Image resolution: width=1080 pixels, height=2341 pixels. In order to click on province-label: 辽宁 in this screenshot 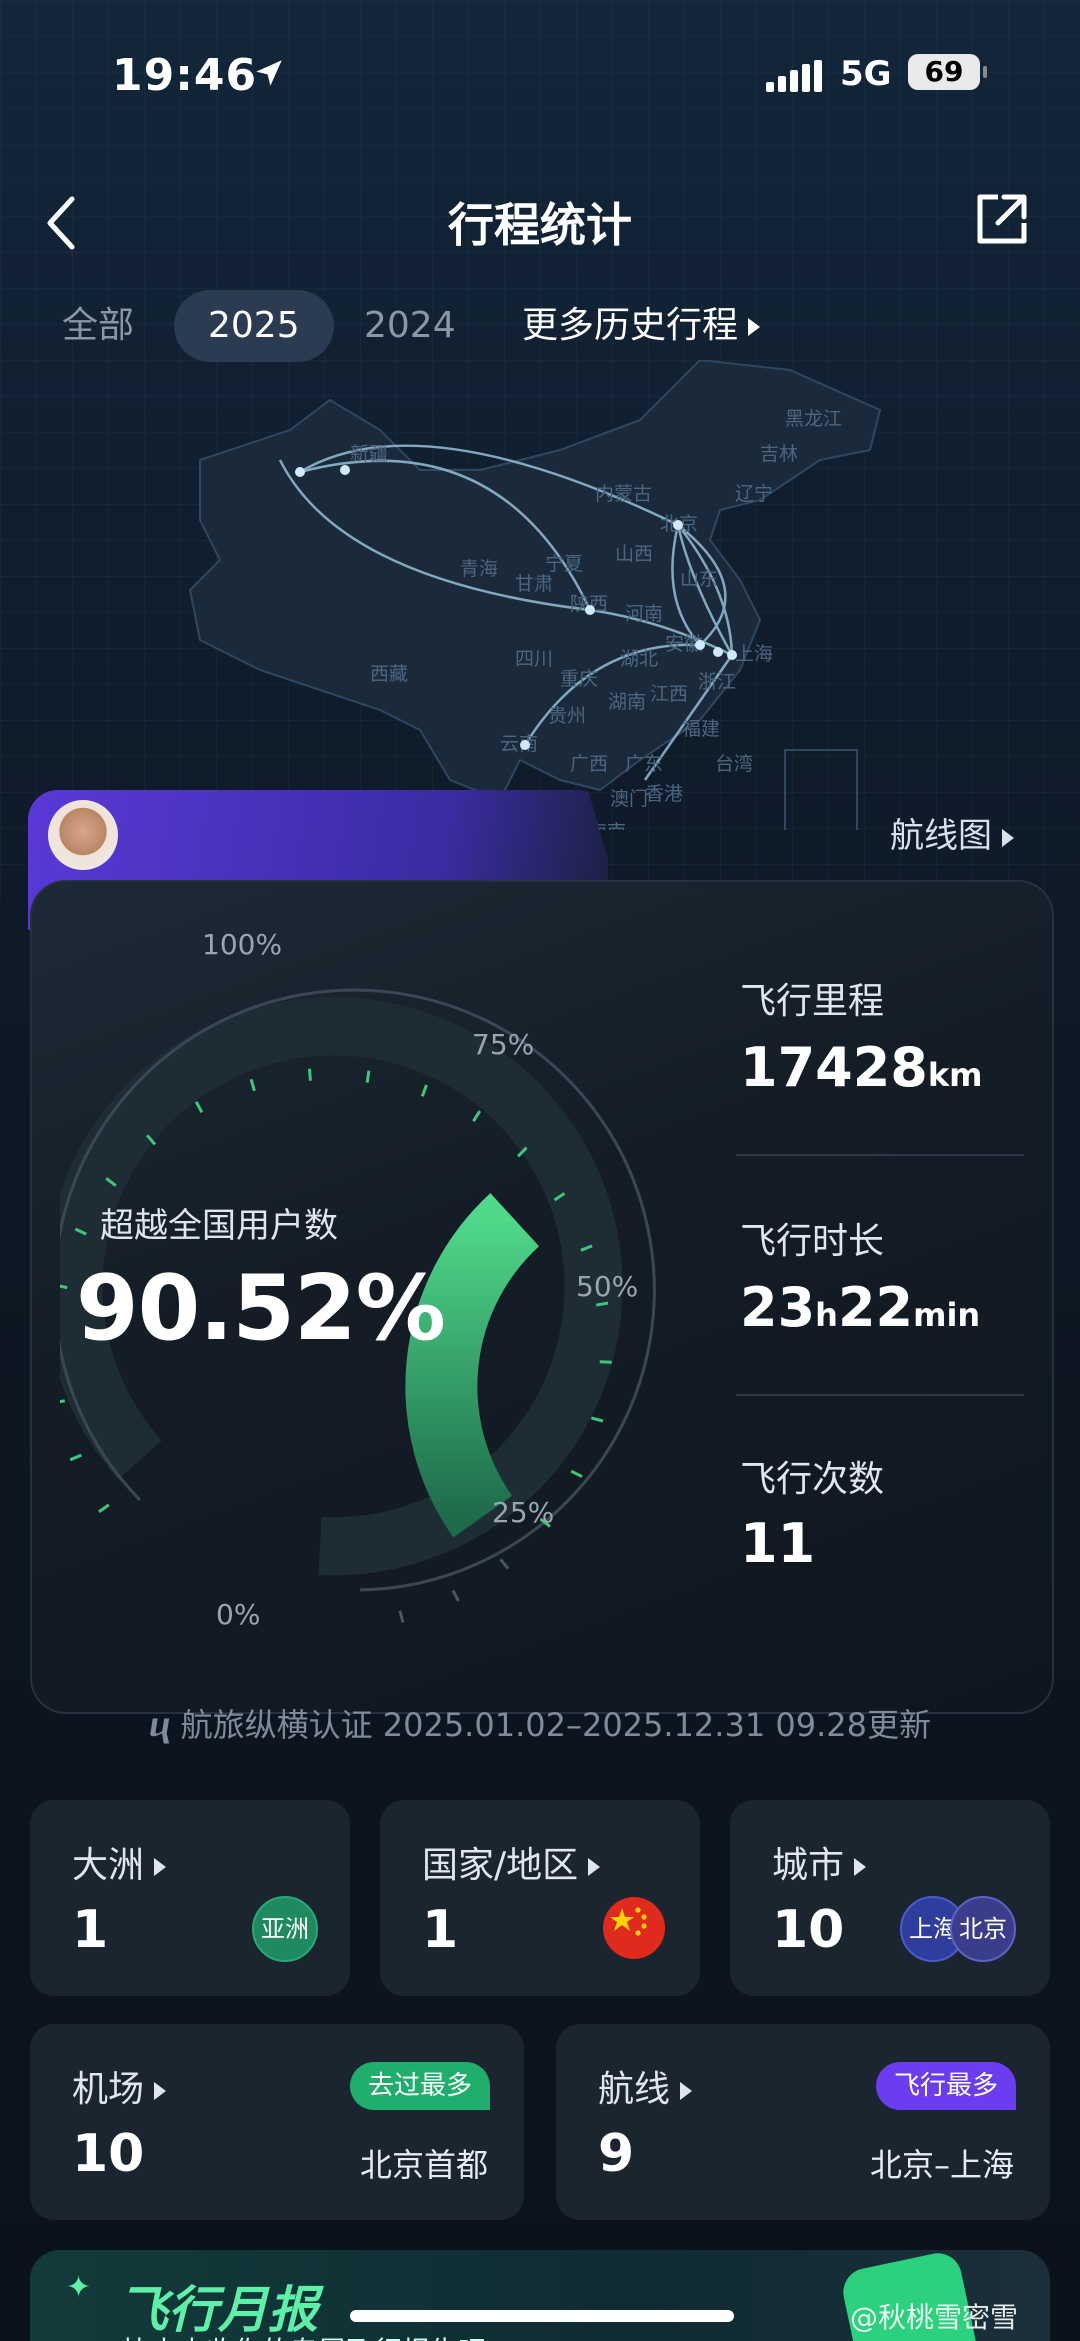, I will do `click(754, 494)`.